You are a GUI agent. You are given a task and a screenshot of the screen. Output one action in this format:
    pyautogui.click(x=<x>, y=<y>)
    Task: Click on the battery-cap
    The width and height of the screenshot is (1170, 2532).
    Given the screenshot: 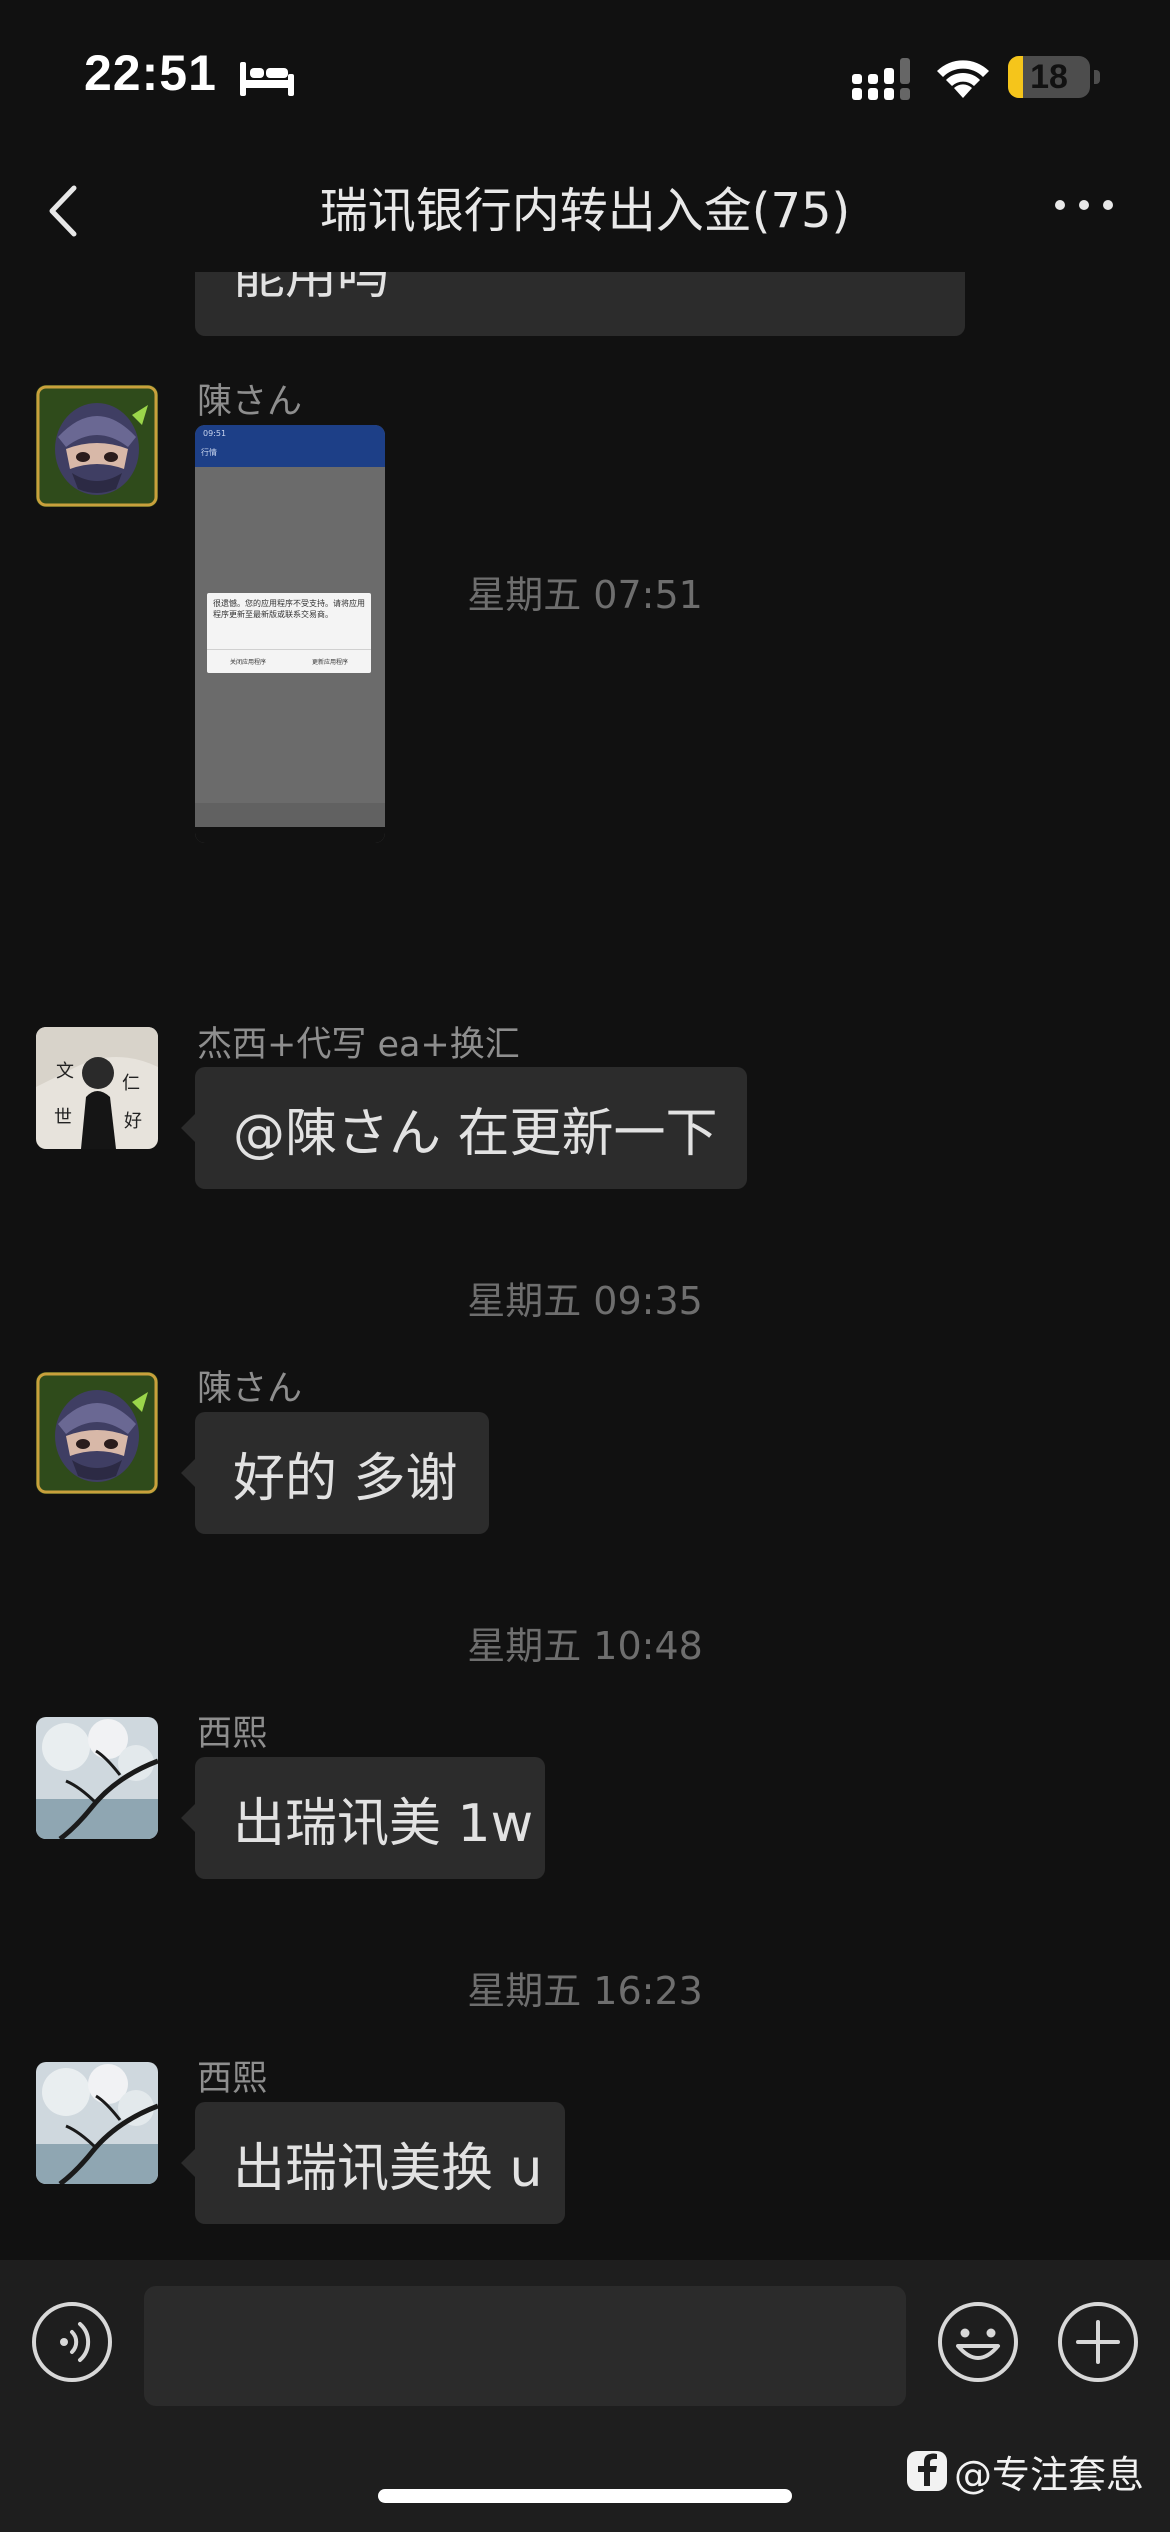 What is the action you would take?
    pyautogui.click(x=1097, y=77)
    